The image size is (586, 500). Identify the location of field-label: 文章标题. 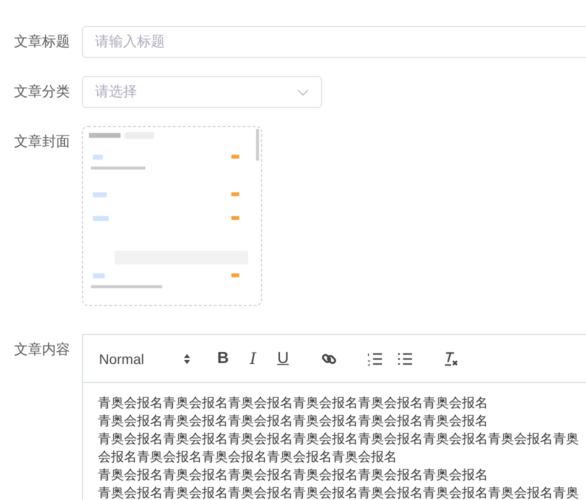
(42, 42).